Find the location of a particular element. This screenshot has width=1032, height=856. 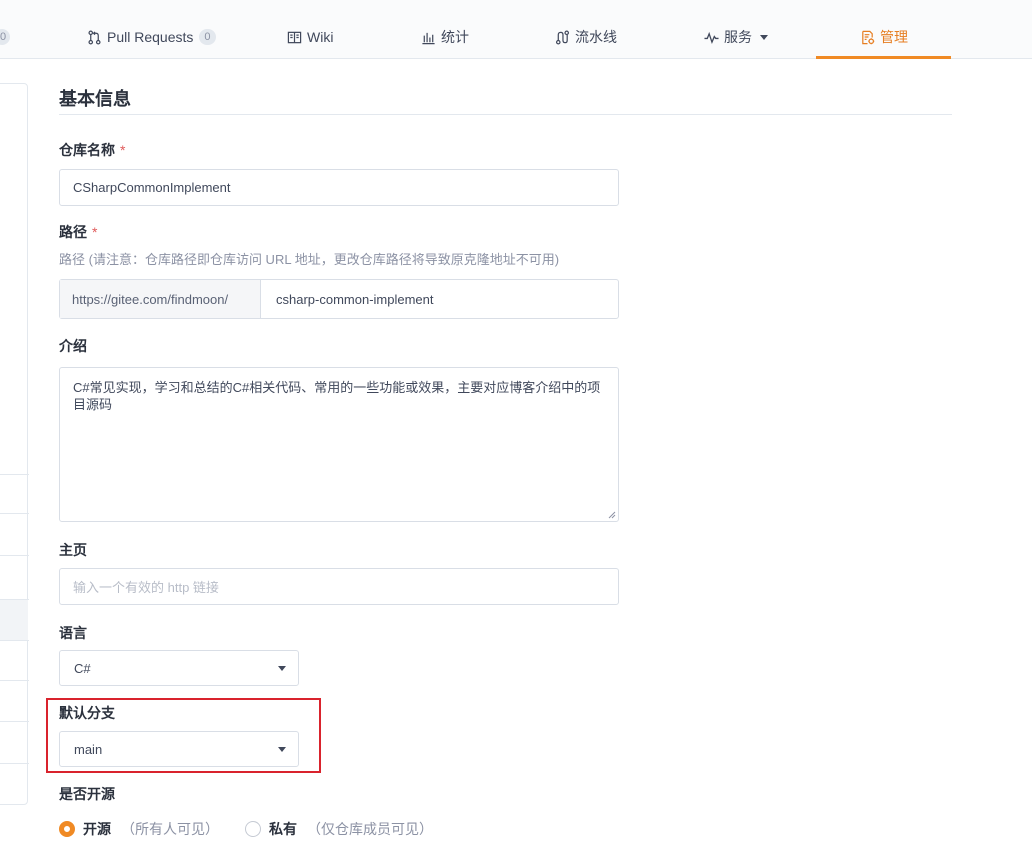

tab-manage: 管理 is located at coordinates (884, 37).